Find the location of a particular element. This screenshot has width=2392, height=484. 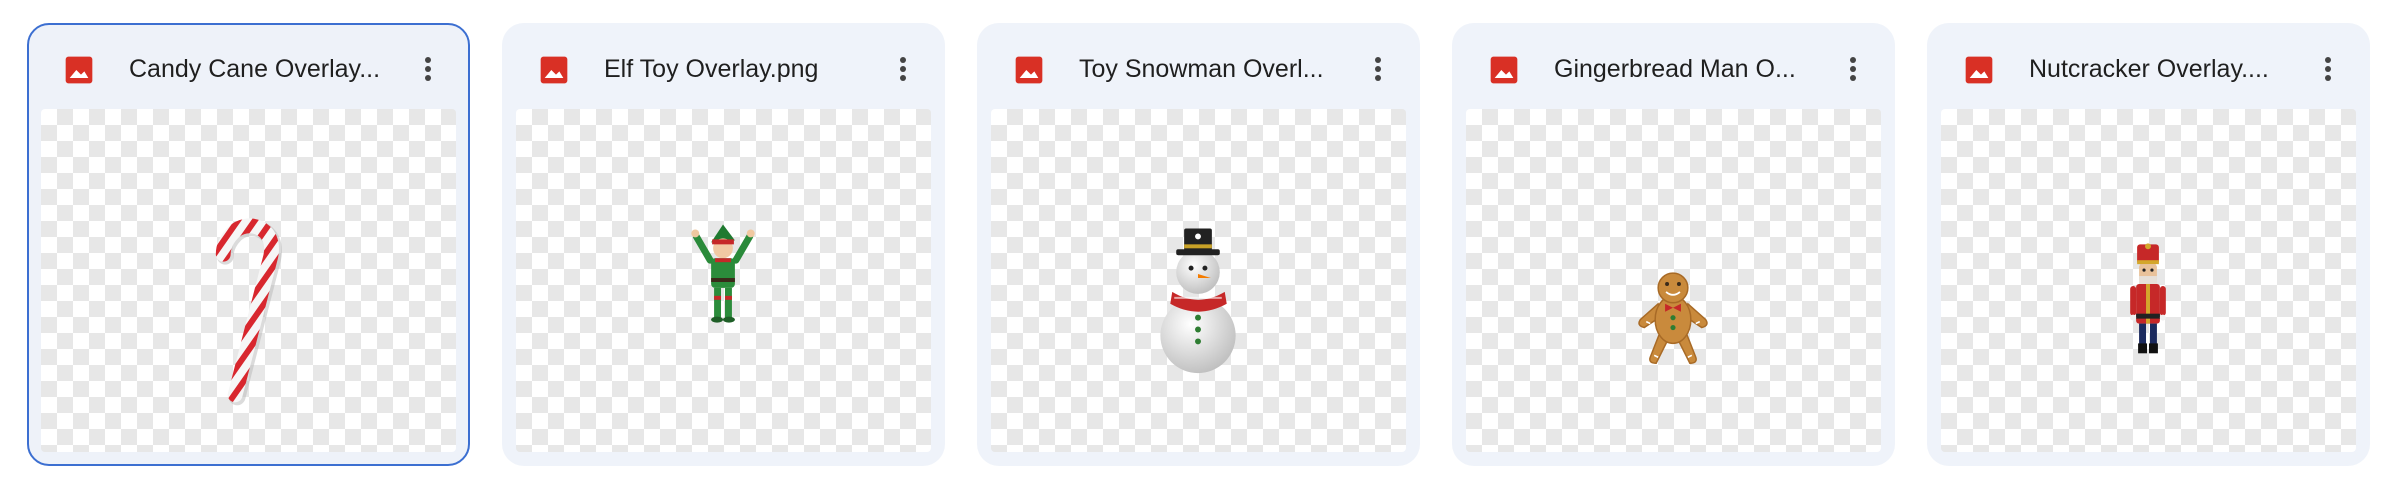

snowman-image is located at coordinates (1198, 301).